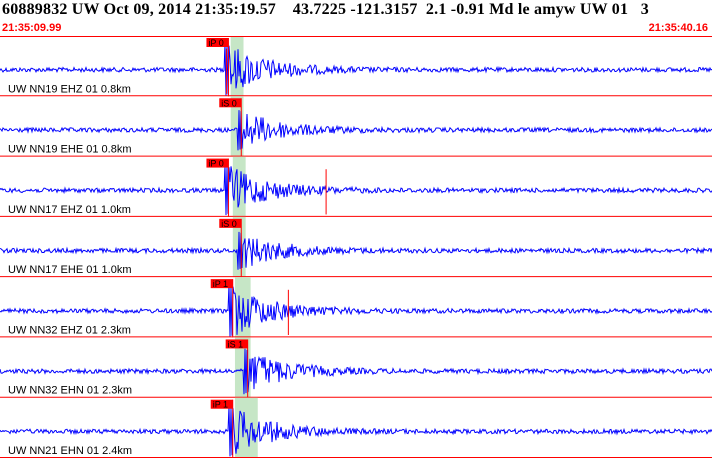  I want to click on channel-label: UW NN21 EHN 01 2.4km, so click(70, 451).